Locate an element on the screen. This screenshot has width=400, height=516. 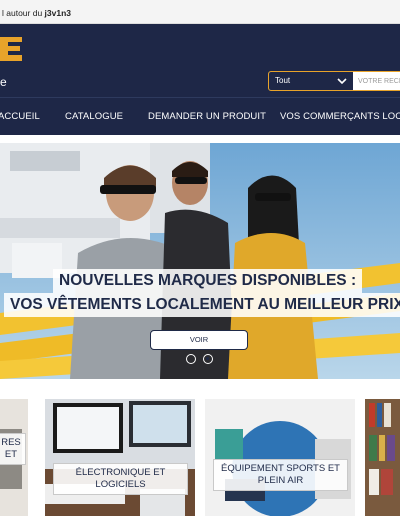
location-prefix: l autour du is located at coordinates (22, 13).